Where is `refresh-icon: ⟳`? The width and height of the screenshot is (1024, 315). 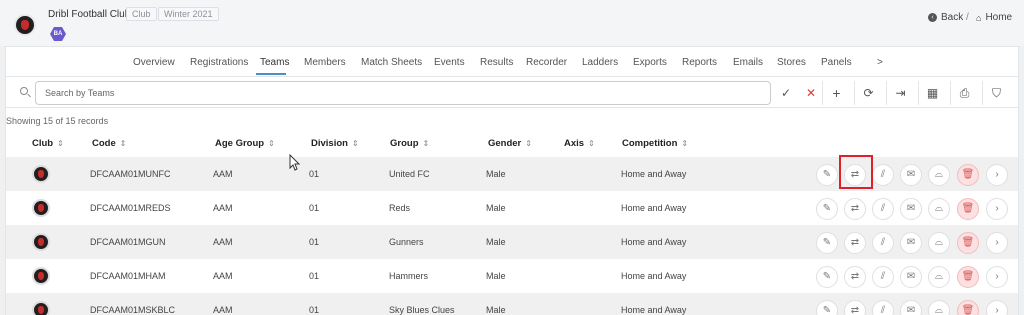
refresh-icon: ⟳ is located at coordinates (868, 93).